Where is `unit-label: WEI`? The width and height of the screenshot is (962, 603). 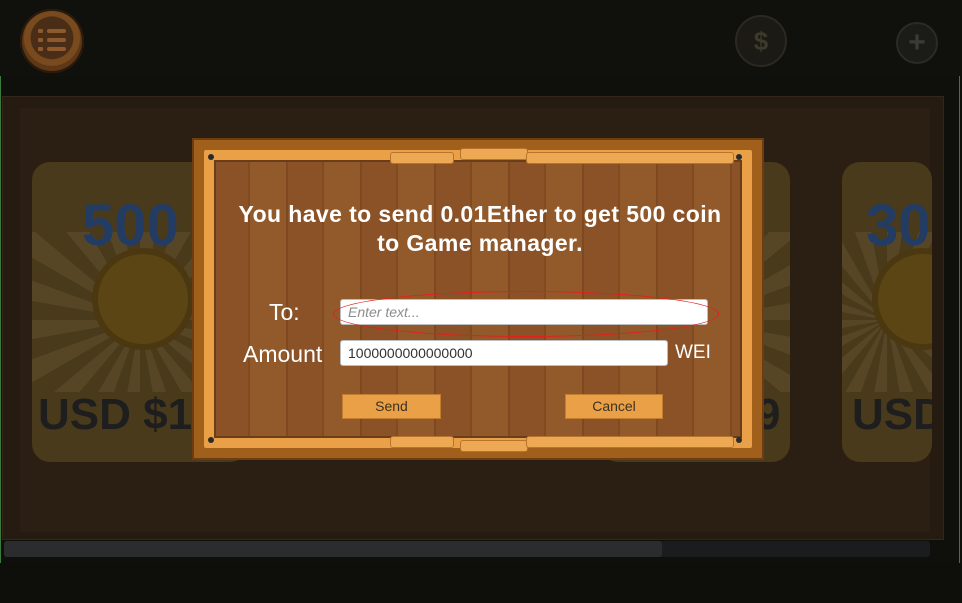
unit-label: WEI is located at coordinates (693, 352).